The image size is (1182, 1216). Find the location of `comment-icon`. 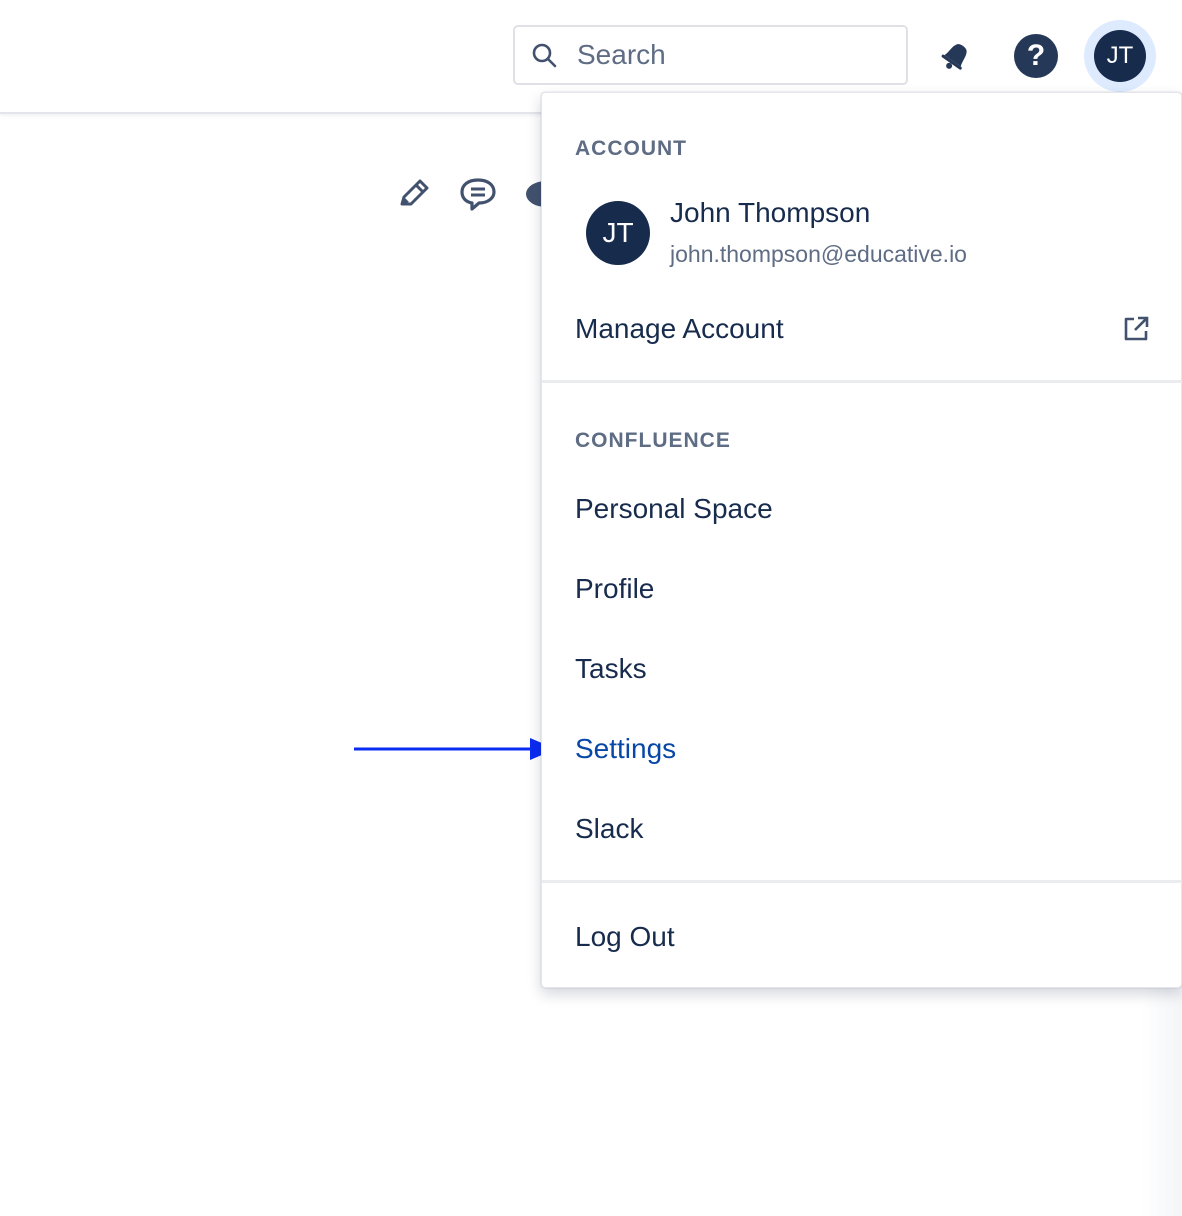

comment-icon is located at coordinates (478, 194).